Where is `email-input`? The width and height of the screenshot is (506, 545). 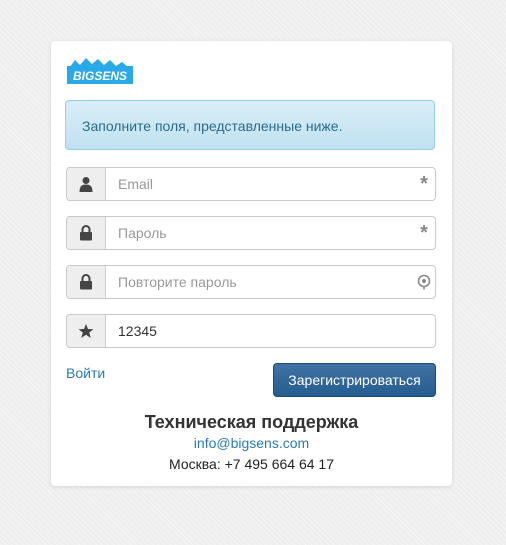
email-input is located at coordinates (259, 184).